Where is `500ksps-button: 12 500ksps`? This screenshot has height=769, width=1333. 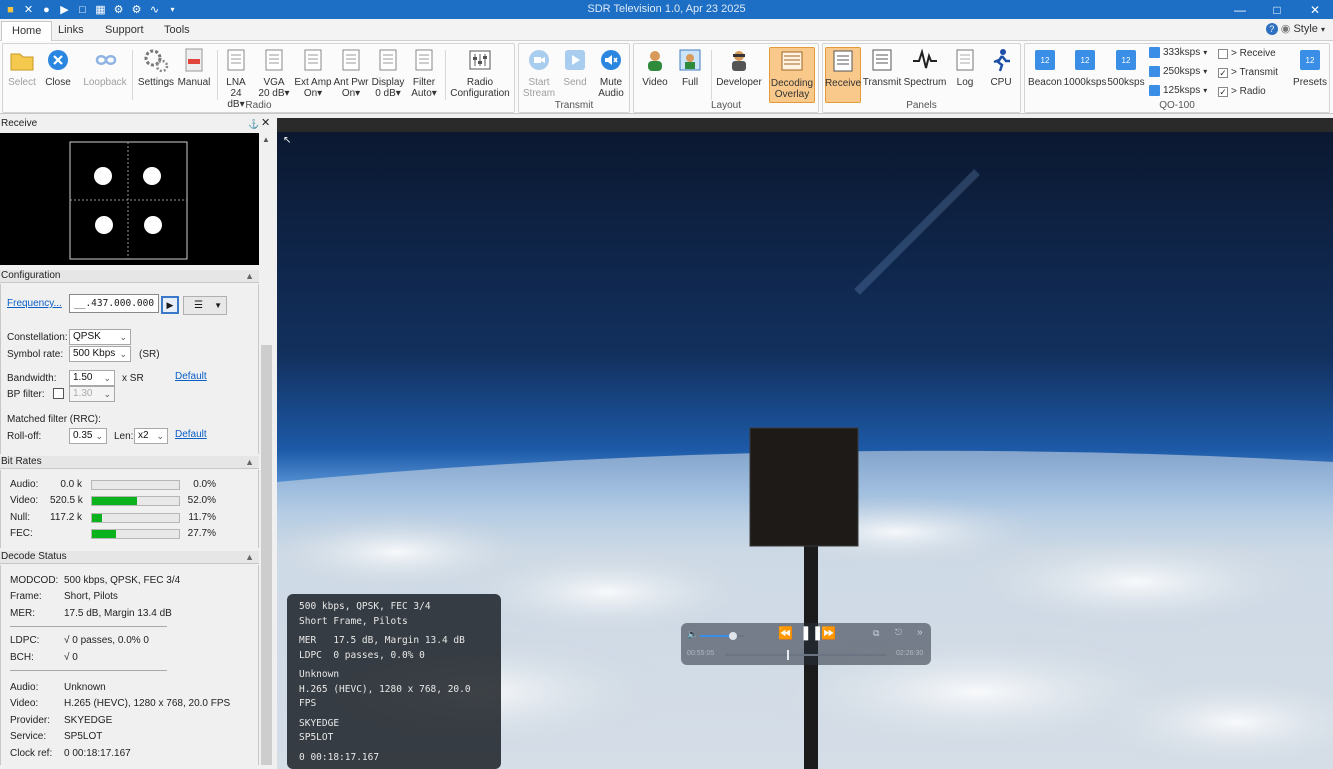
500ksps-button: 12 500ksps is located at coordinates (1126, 67).